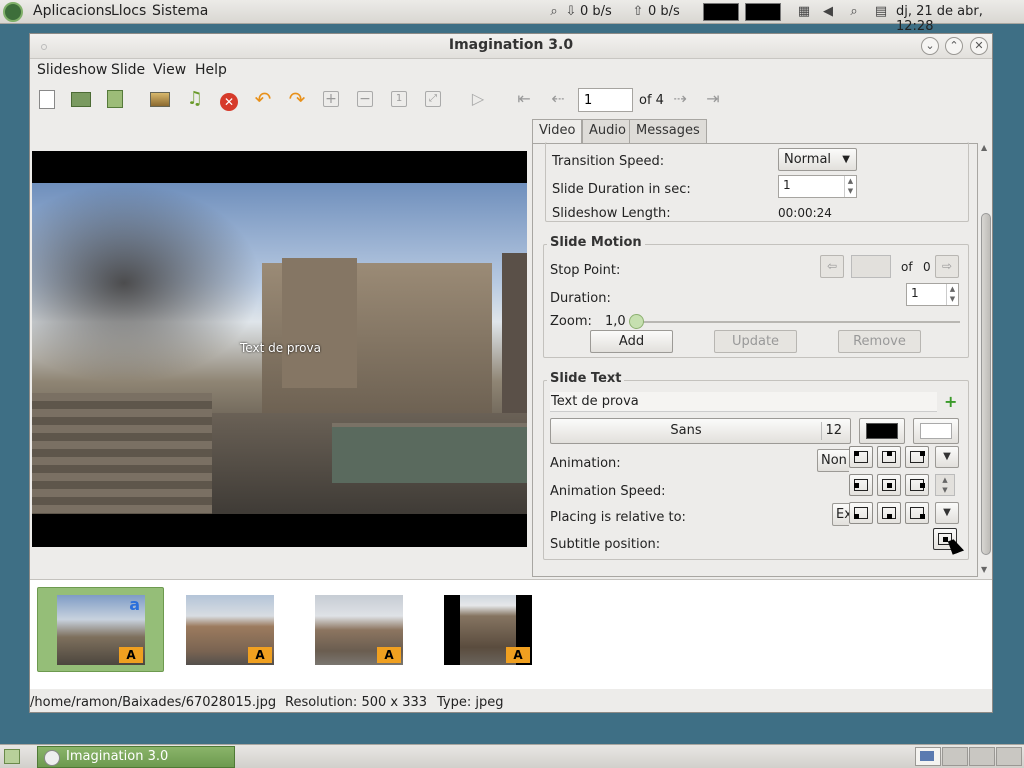 The height and width of the screenshot is (768, 1024). What do you see at coordinates (211, 70) in the screenshot?
I see `menu-help: Help` at bounding box center [211, 70].